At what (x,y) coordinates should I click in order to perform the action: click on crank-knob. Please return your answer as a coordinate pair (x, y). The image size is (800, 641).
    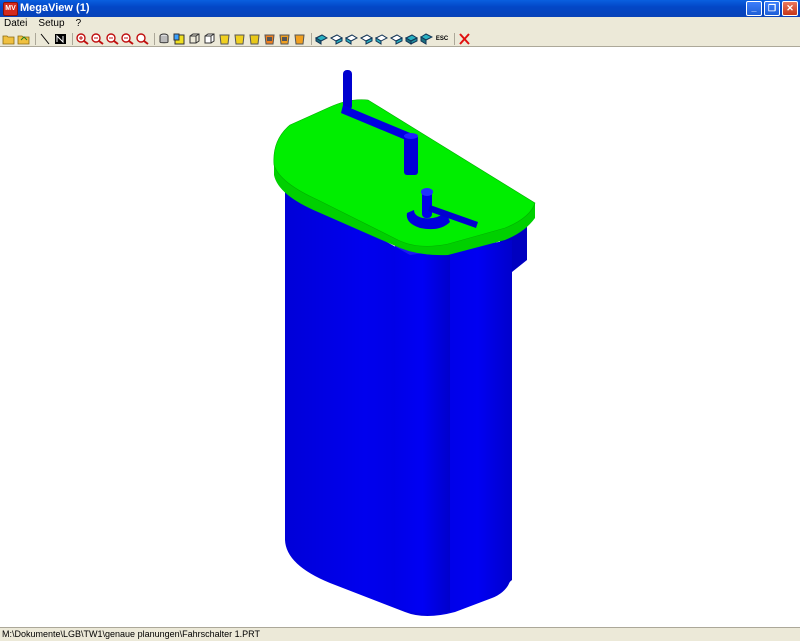
    Looking at the image, I should click on (411, 155).